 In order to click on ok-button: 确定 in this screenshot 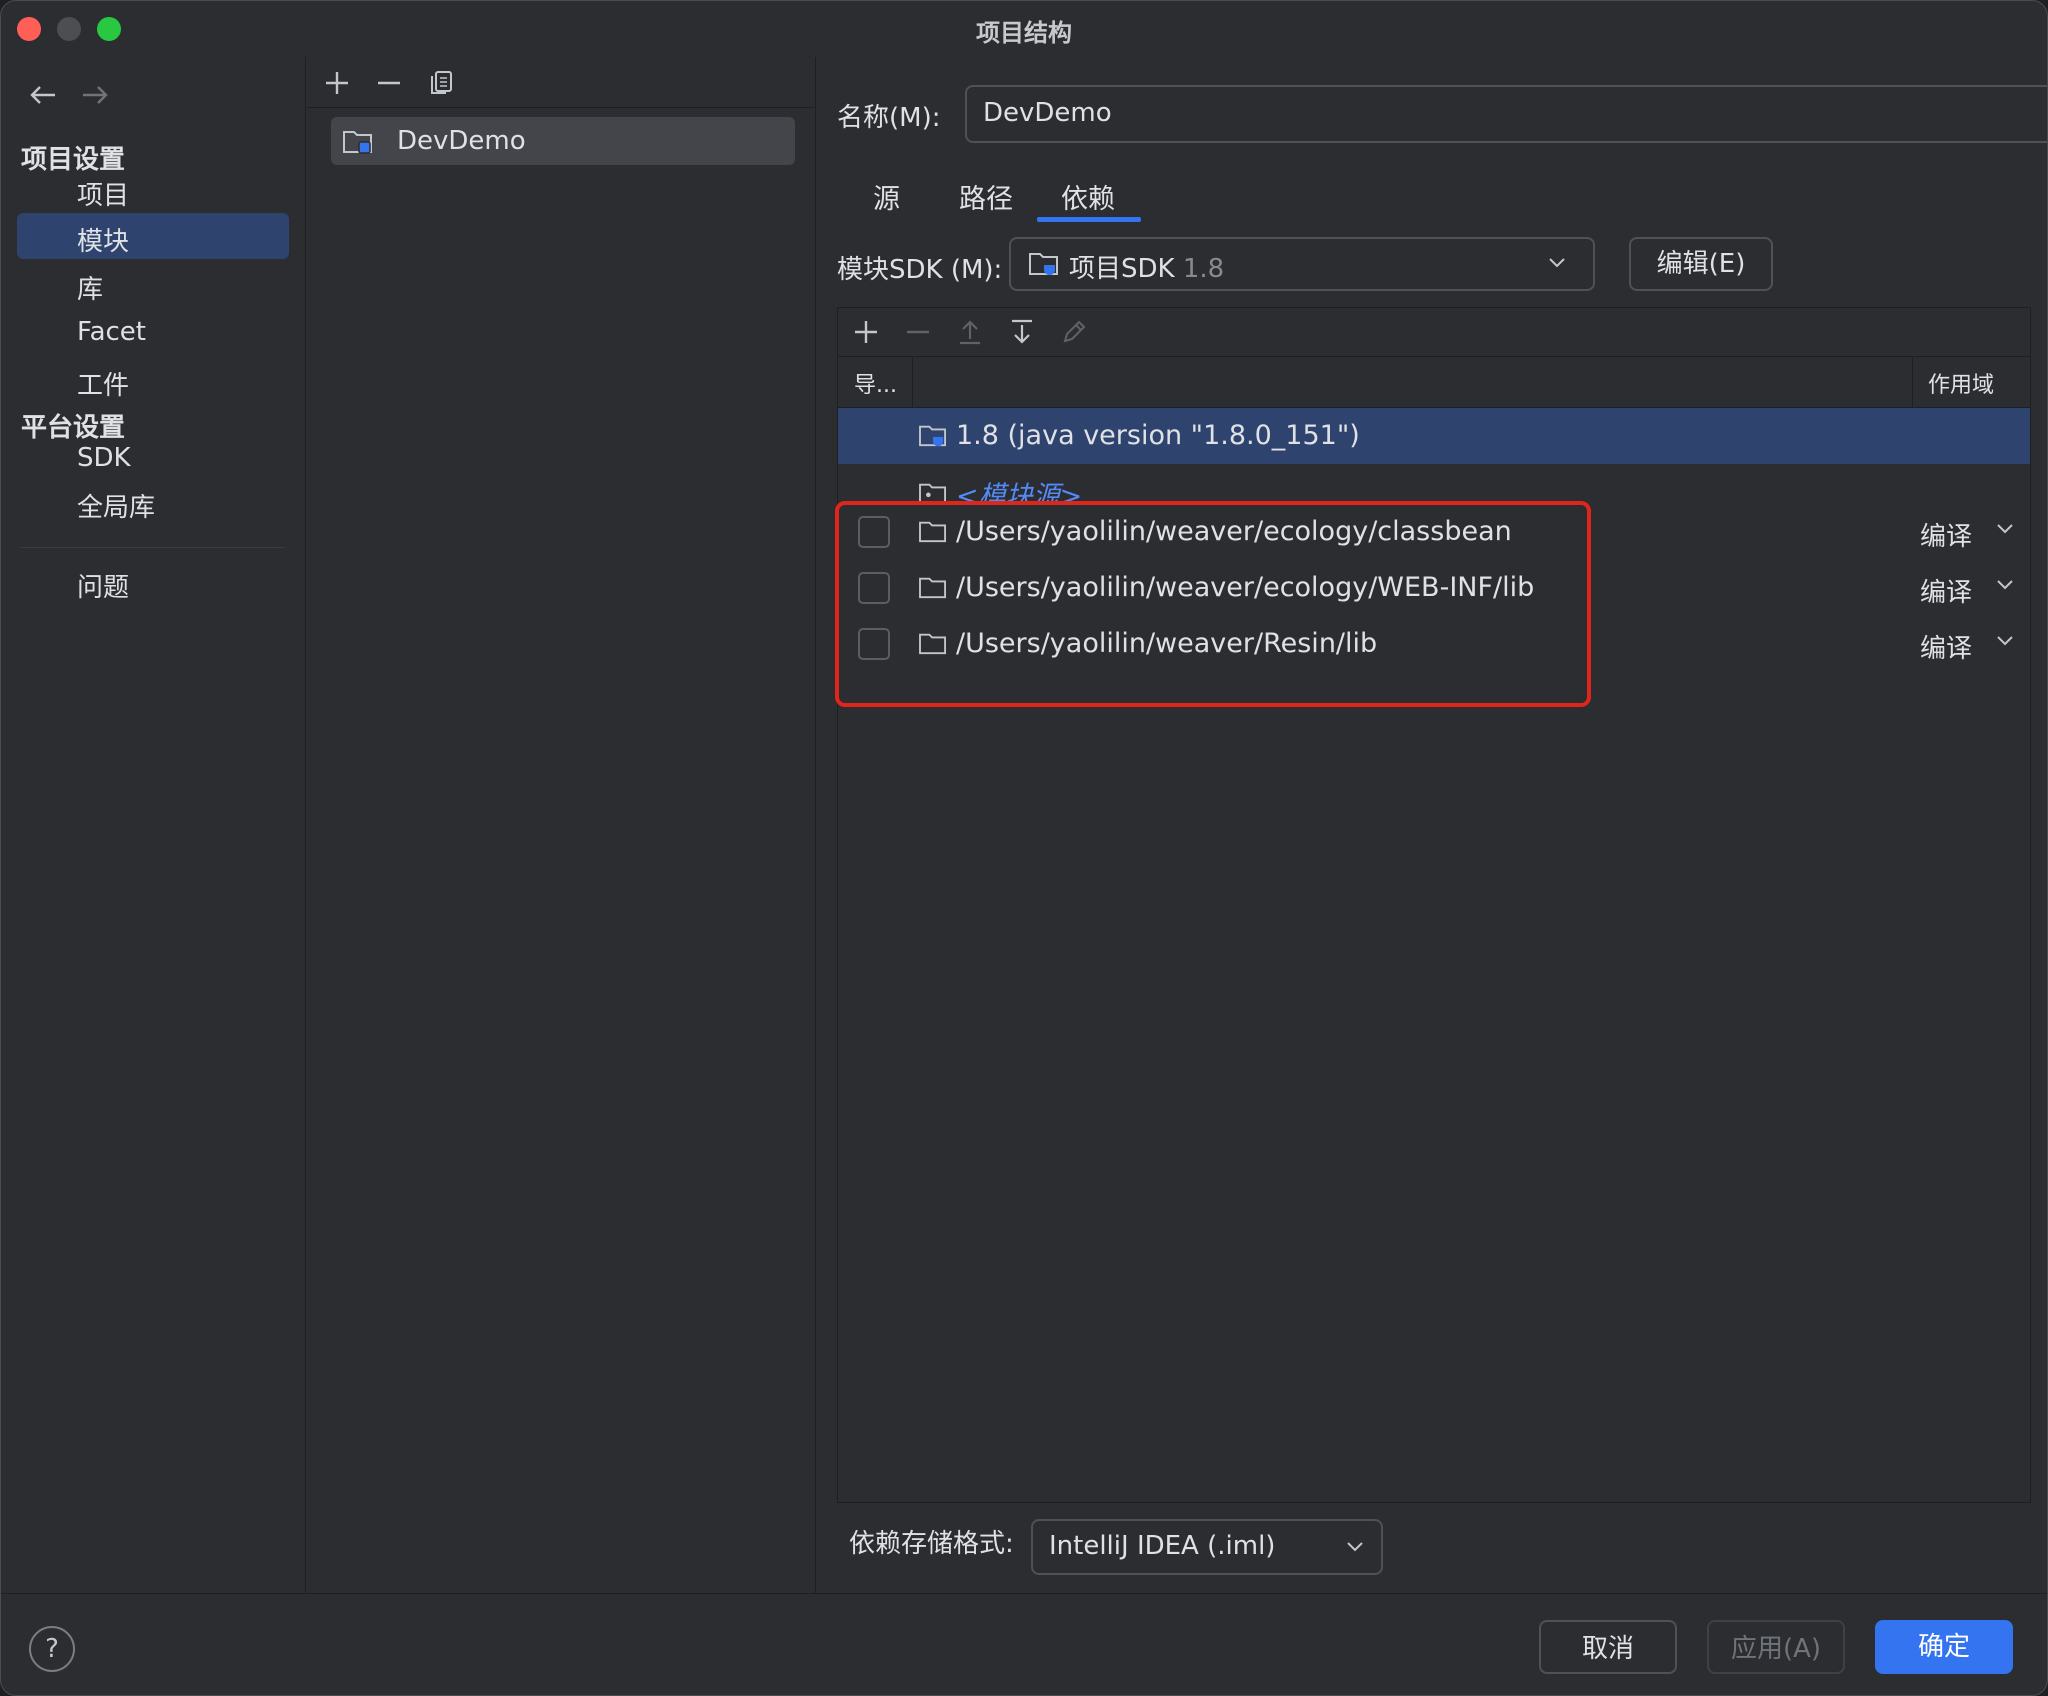, I will do `click(1944, 1647)`.